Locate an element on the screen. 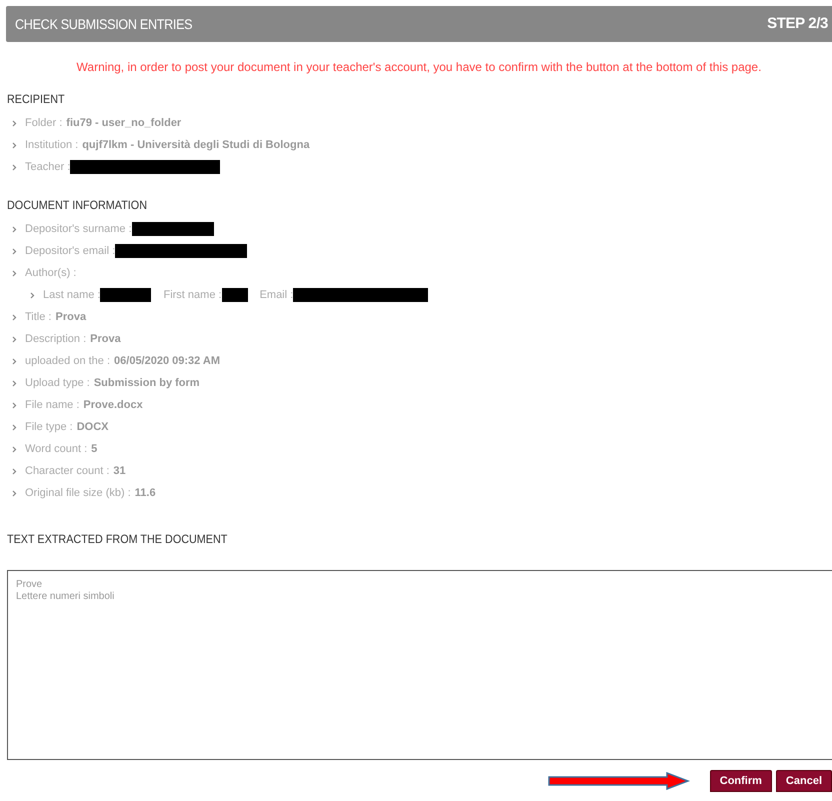 The height and width of the screenshot is (801, 832). field-value: 11.6 is located at coordinates (145, 493).